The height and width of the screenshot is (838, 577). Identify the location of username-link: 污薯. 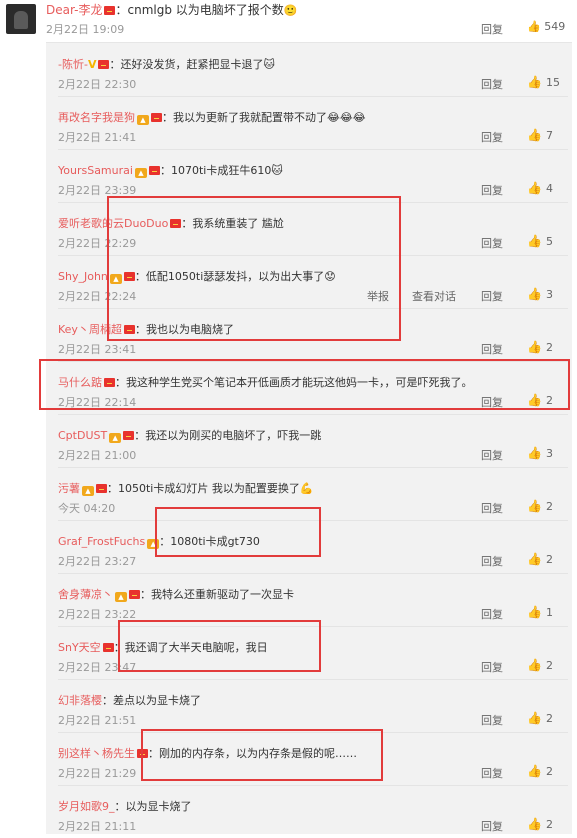
(69, 488).